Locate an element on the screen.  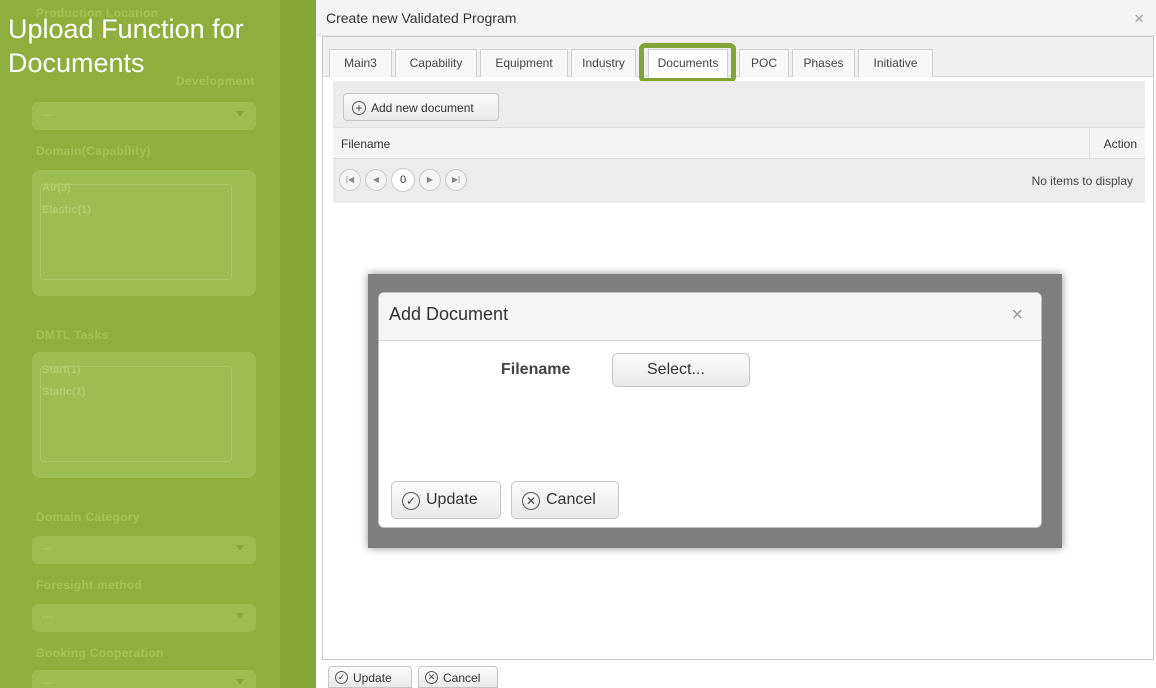
ghost-label: Booking Cooperation is located at coordinates (100, 653).